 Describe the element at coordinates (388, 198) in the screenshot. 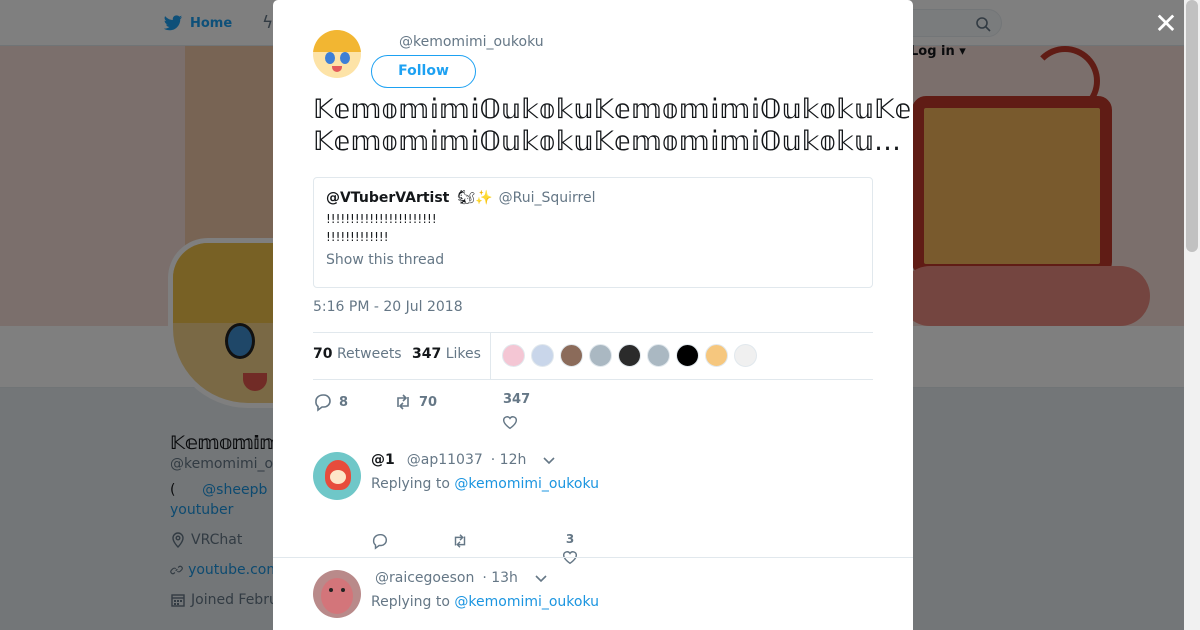

I see `quoted-author-name: @VTuberVArtist` at that location.